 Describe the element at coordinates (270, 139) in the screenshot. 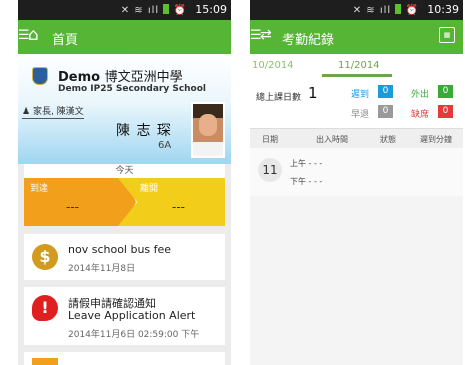

I see `col-date: 日期` at that location.